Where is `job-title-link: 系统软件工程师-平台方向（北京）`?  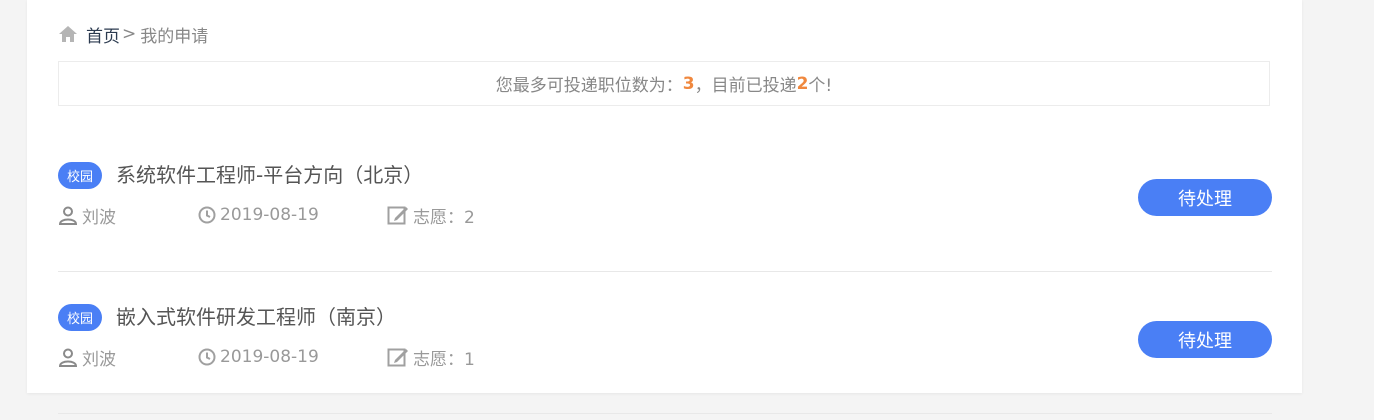
job-title-link: 系统软件工程师-平台方向（北京） is located at coordinates (269, 175).